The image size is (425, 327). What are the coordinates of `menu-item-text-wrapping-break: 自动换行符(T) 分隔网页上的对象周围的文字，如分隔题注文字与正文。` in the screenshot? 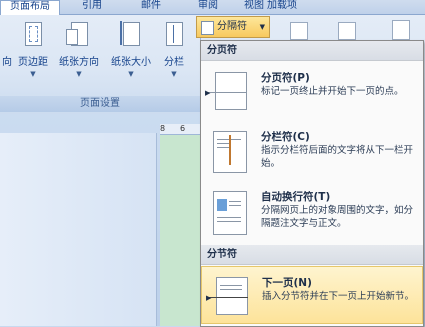 It's located at (312, 212).